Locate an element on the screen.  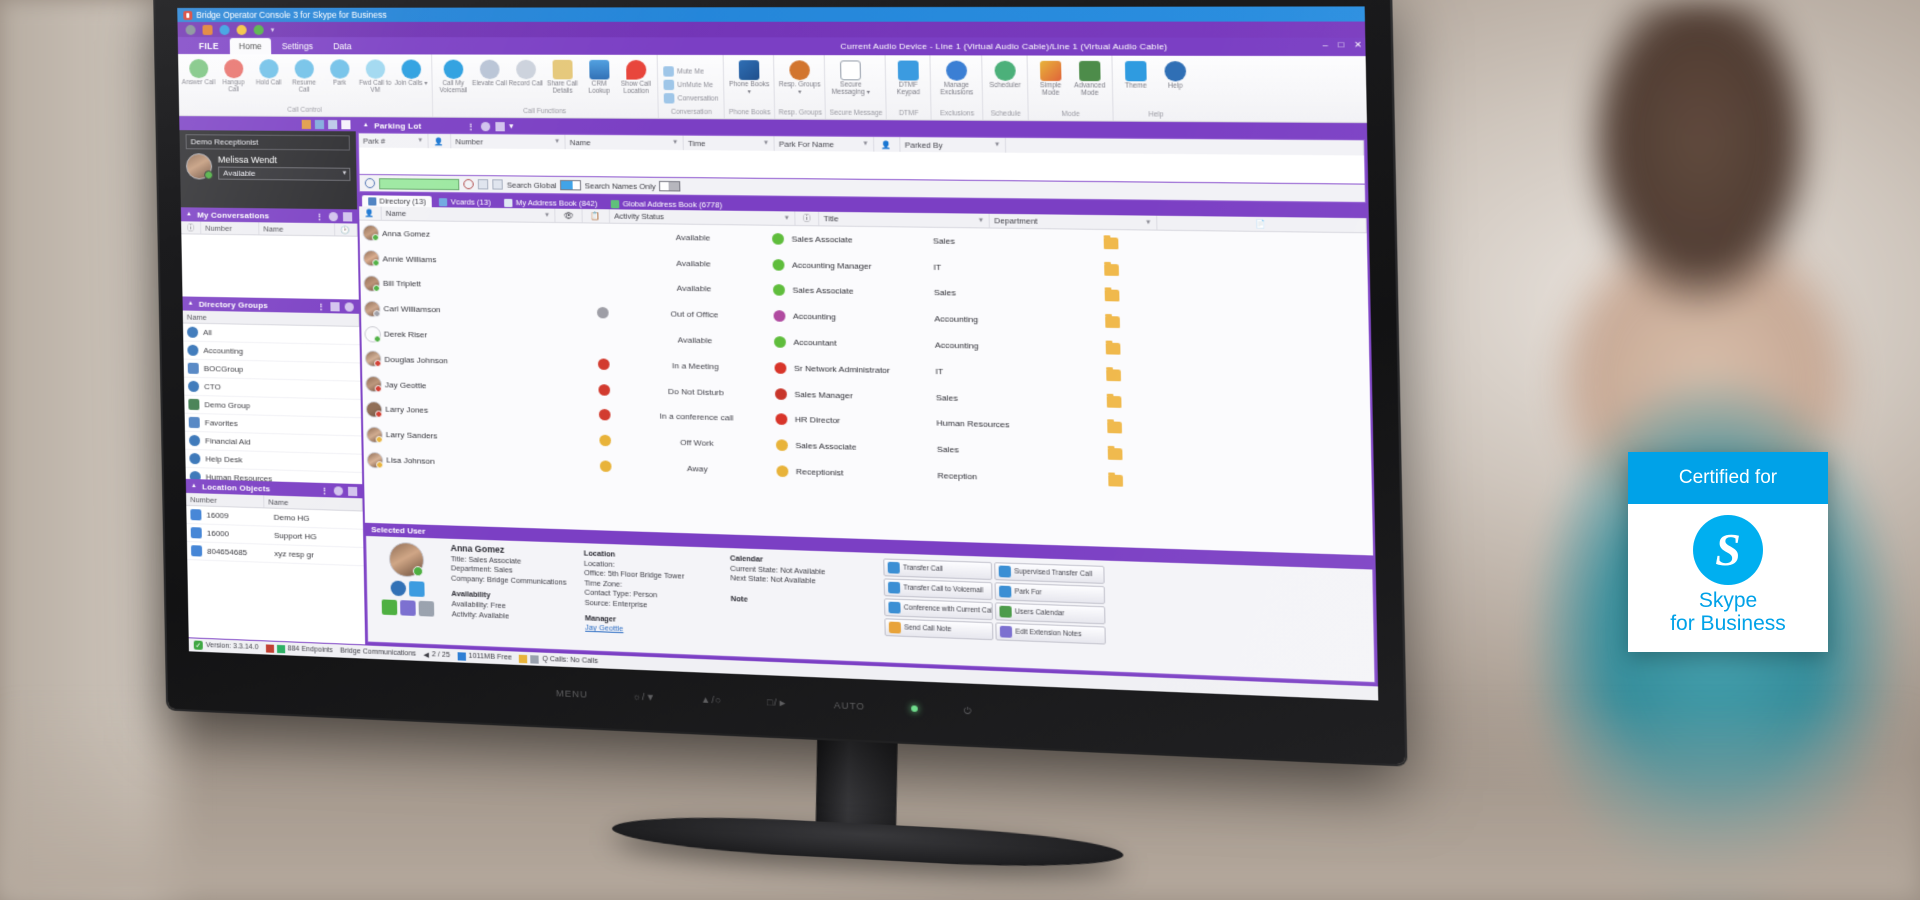
users-calendar-button: Users Calendar is located at coordinates (1050, 613).